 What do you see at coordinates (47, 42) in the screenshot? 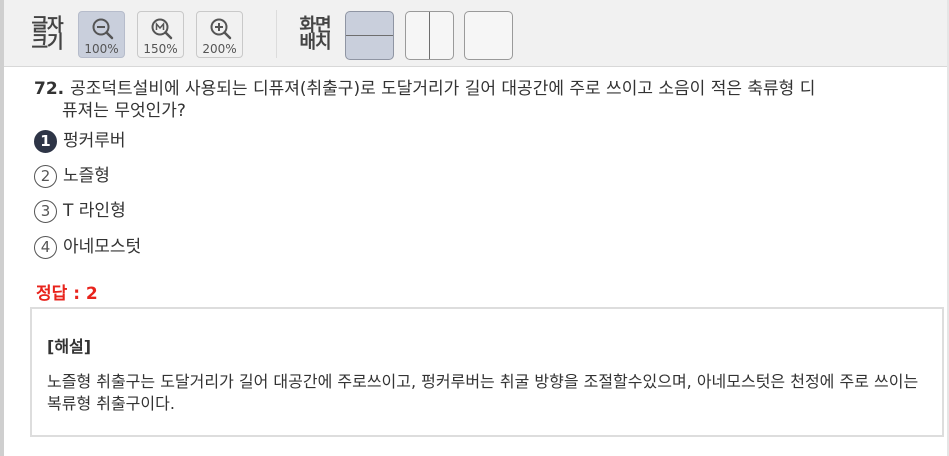
I see `font-size-label-line2: 크기` at bounding box center [47, 42].